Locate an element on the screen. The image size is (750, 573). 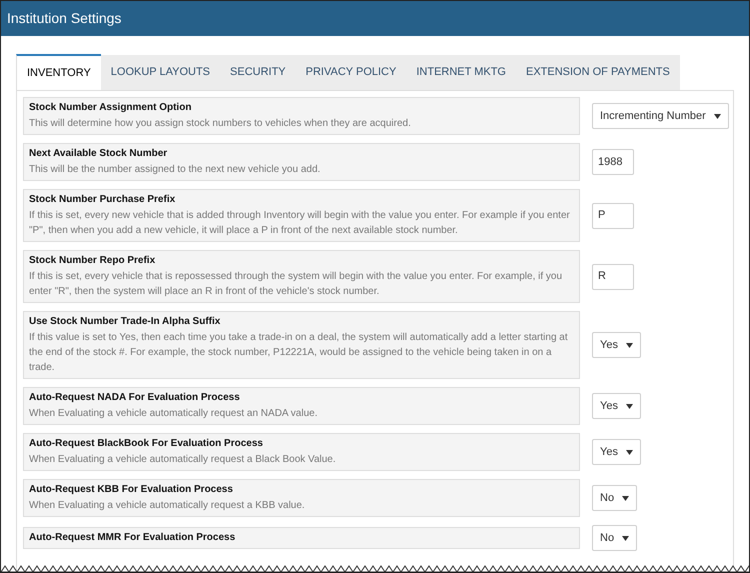
input-field: R is located at coordinates (613, 277).